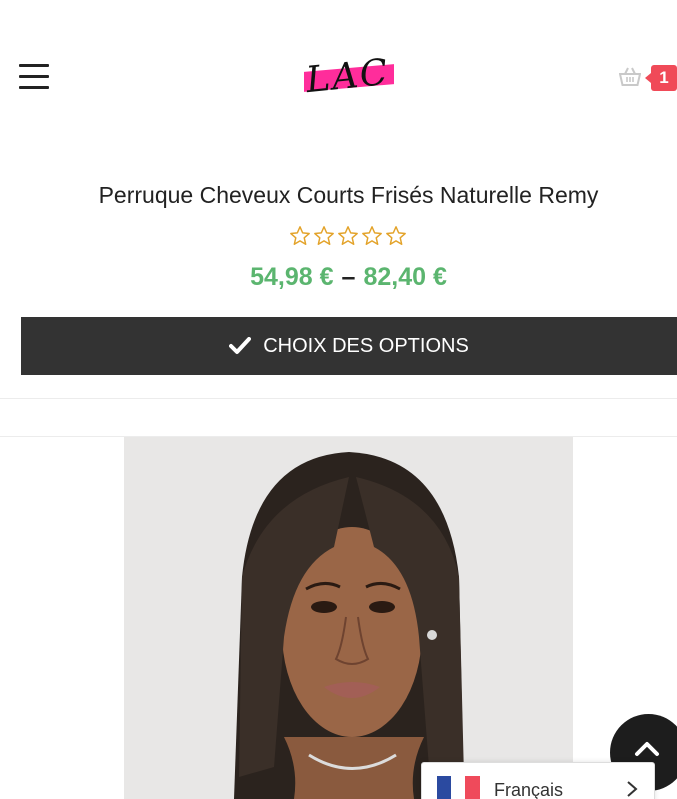 Image resolution: width=677 pixels, height=799 pixels. I want to click on shopping-basket-icon, so click(630, 76).